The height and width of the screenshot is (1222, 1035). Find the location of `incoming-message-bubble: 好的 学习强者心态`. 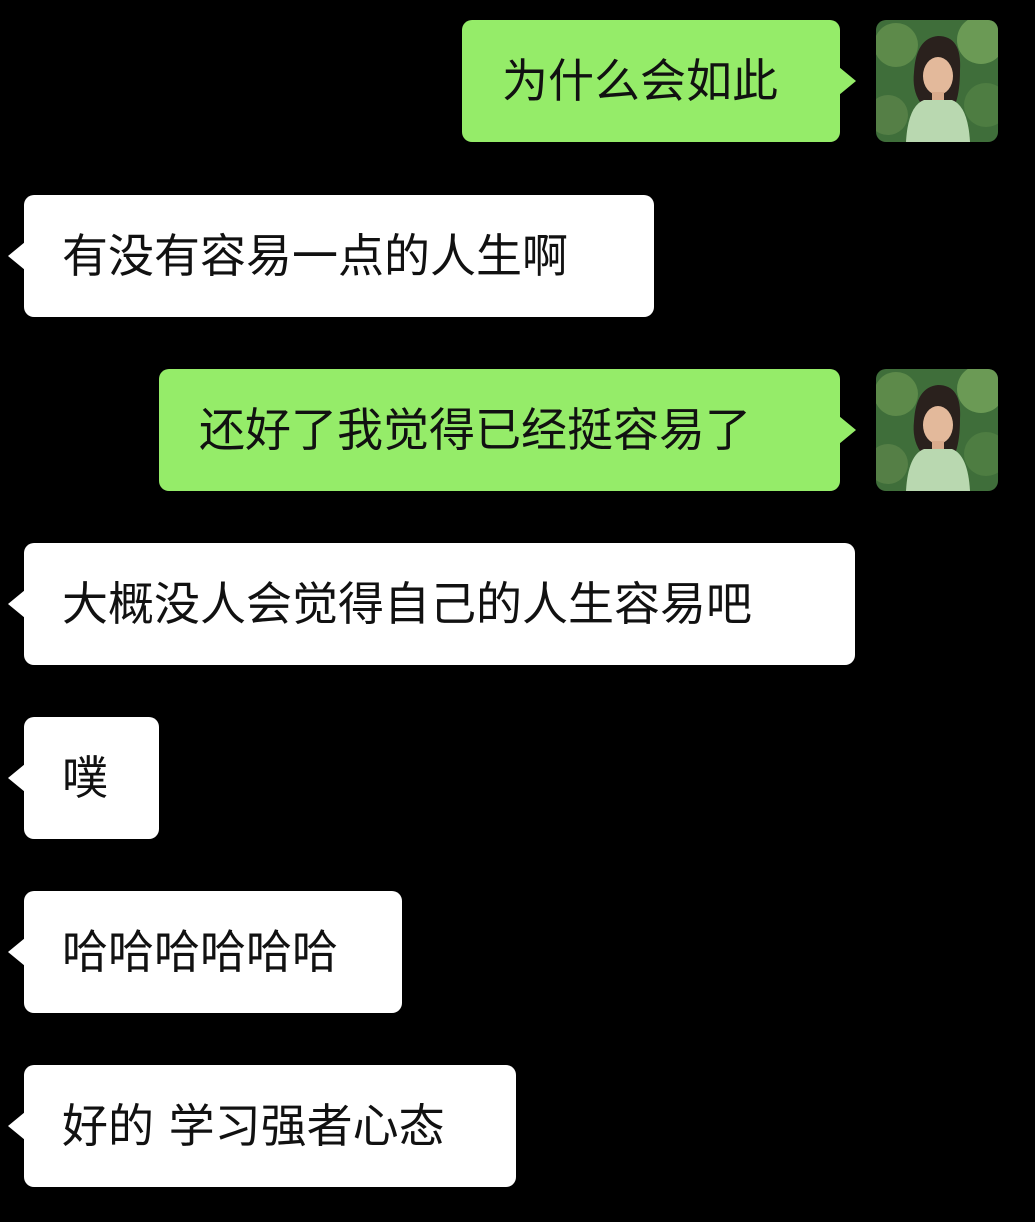

incoming-message-bubble: 好的 学习强者心态 is located at coordinates (262, 1126).